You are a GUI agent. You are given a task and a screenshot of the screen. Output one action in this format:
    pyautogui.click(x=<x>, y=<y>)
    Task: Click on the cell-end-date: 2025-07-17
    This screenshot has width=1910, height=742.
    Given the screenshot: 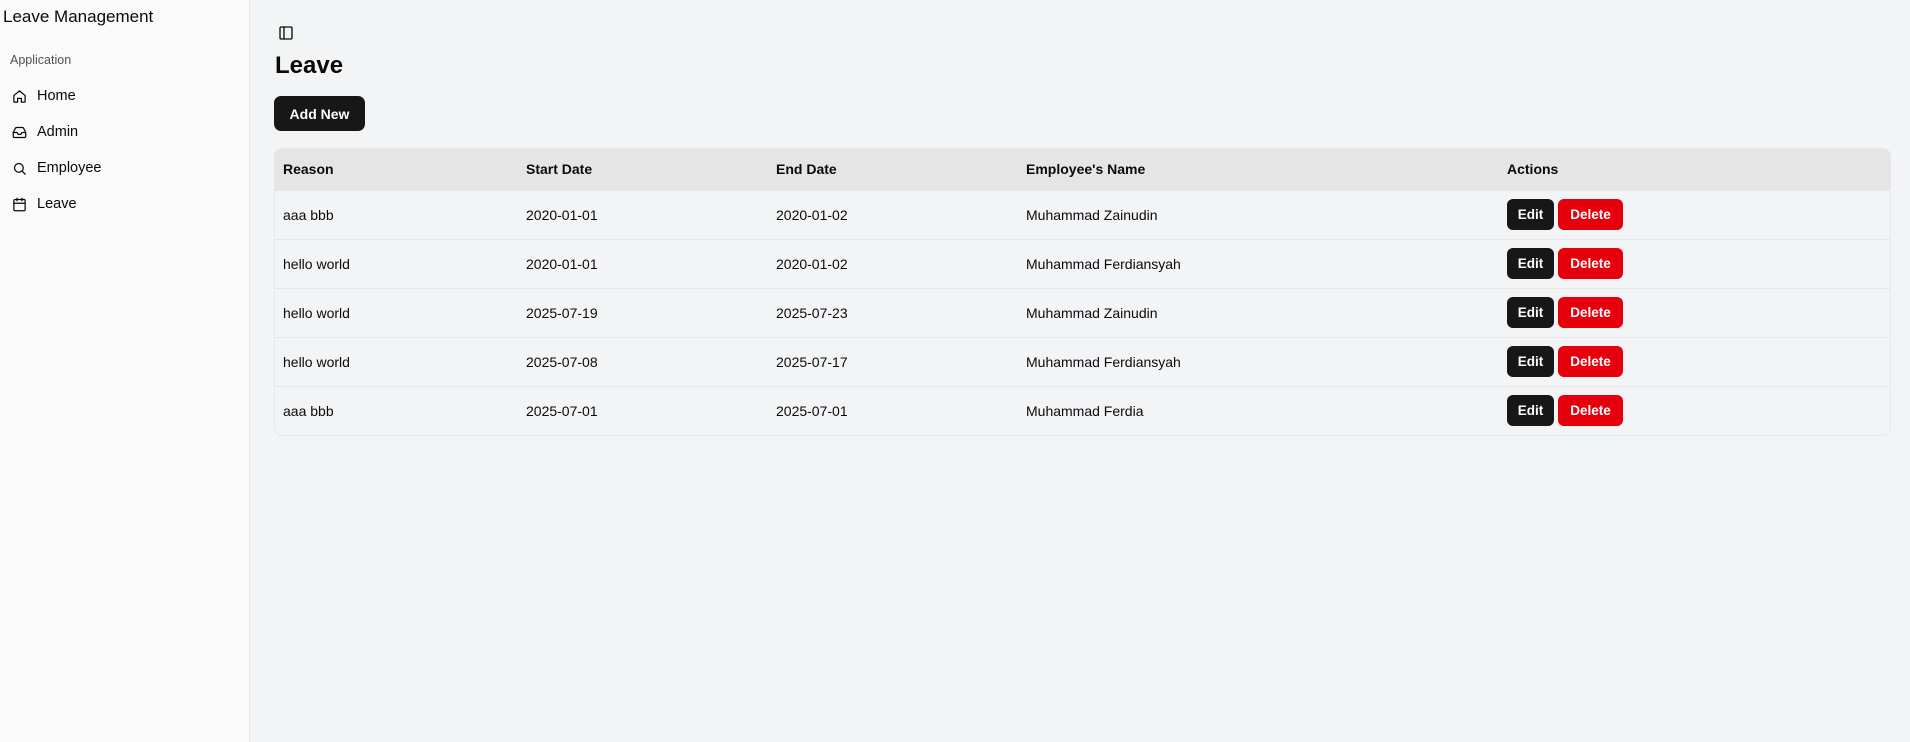 What is the action you would take?
    pyautogui.click(x=812, y=361)
    